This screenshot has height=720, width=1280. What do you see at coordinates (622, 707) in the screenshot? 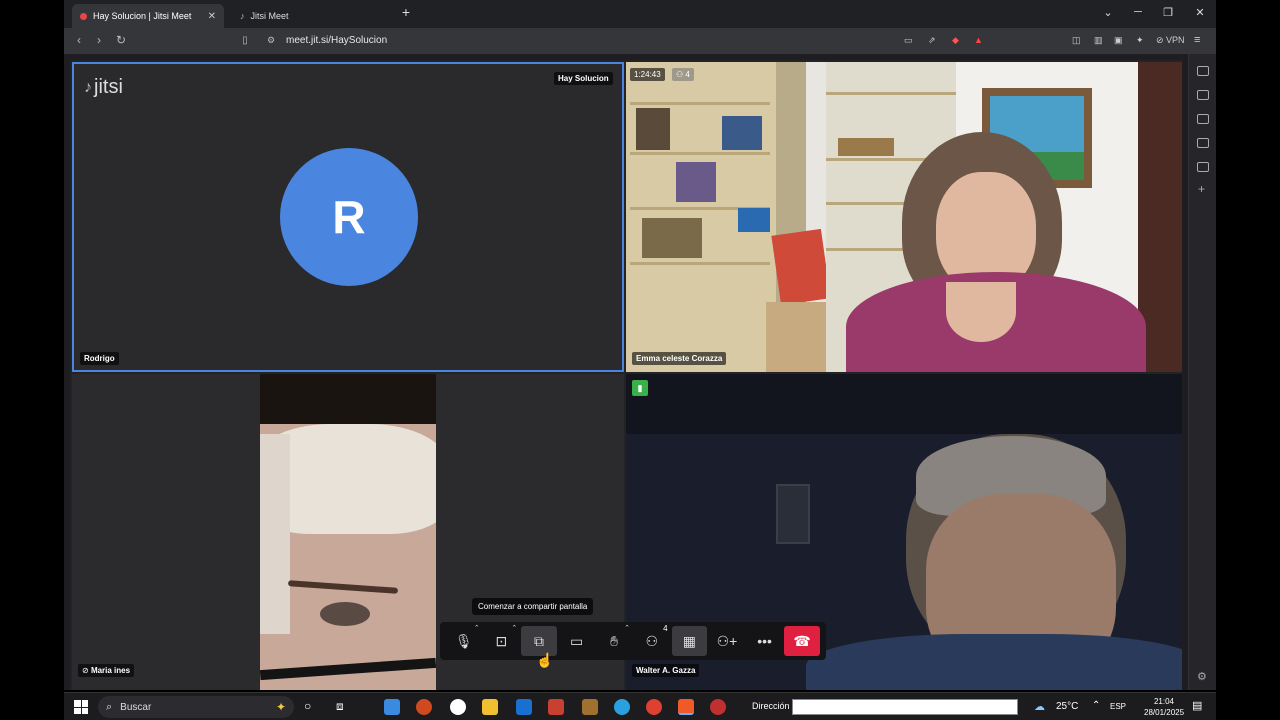
I see `telegram-icon` at bounding box center [622, 707].